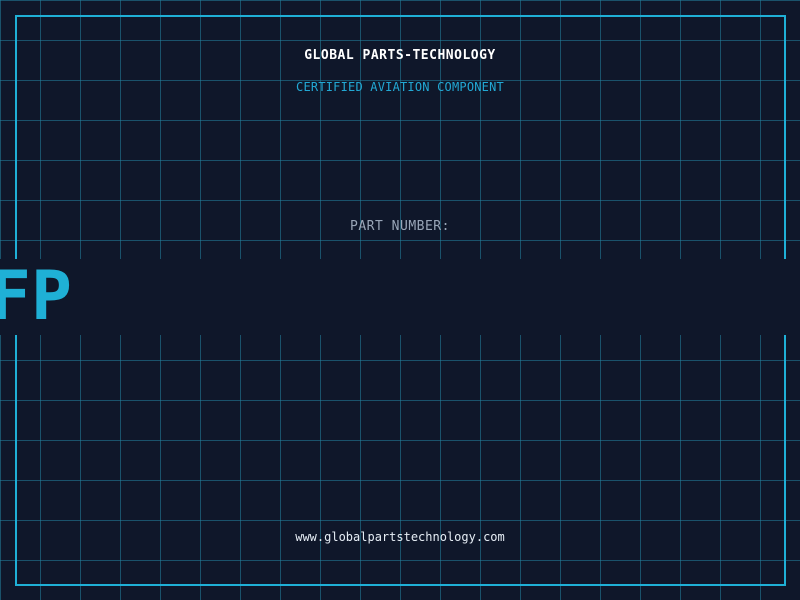  Describe the element at coordinates (400, 226) in the screenshot. I see `part-number-label: PART NUMBER:` at that location.